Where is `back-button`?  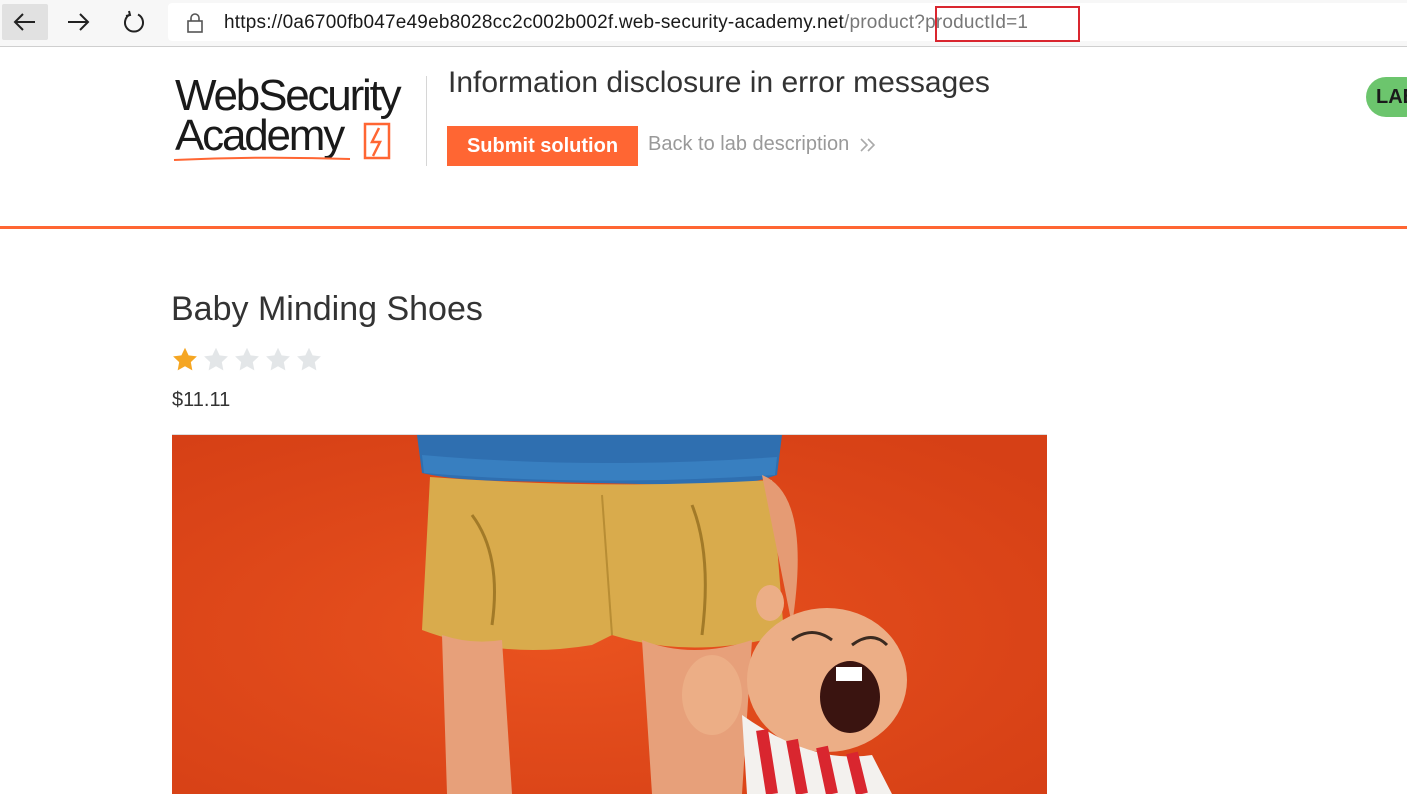 back-button is located at coordinates (25, 22).